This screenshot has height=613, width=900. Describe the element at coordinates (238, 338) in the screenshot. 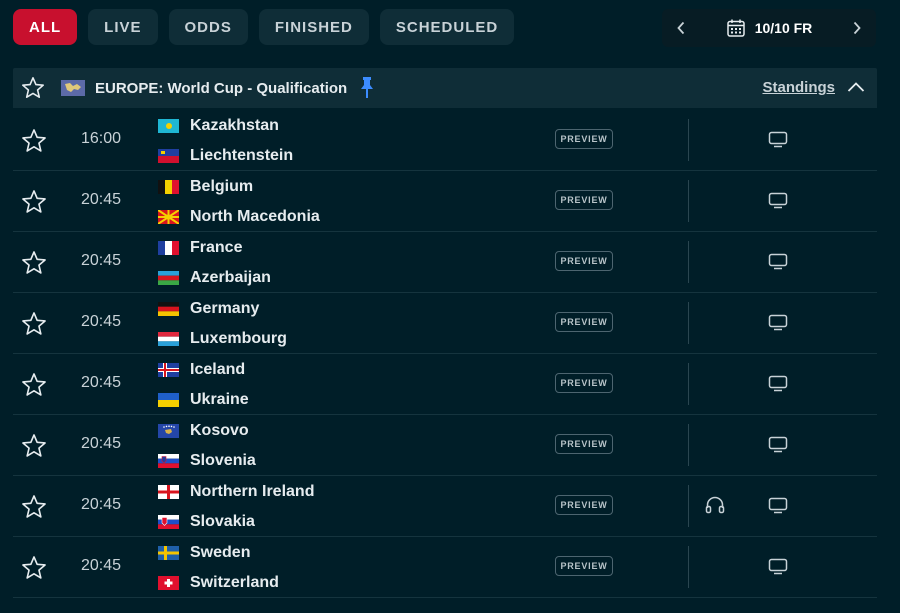

I see `team-name: Luxembourg` at that location.